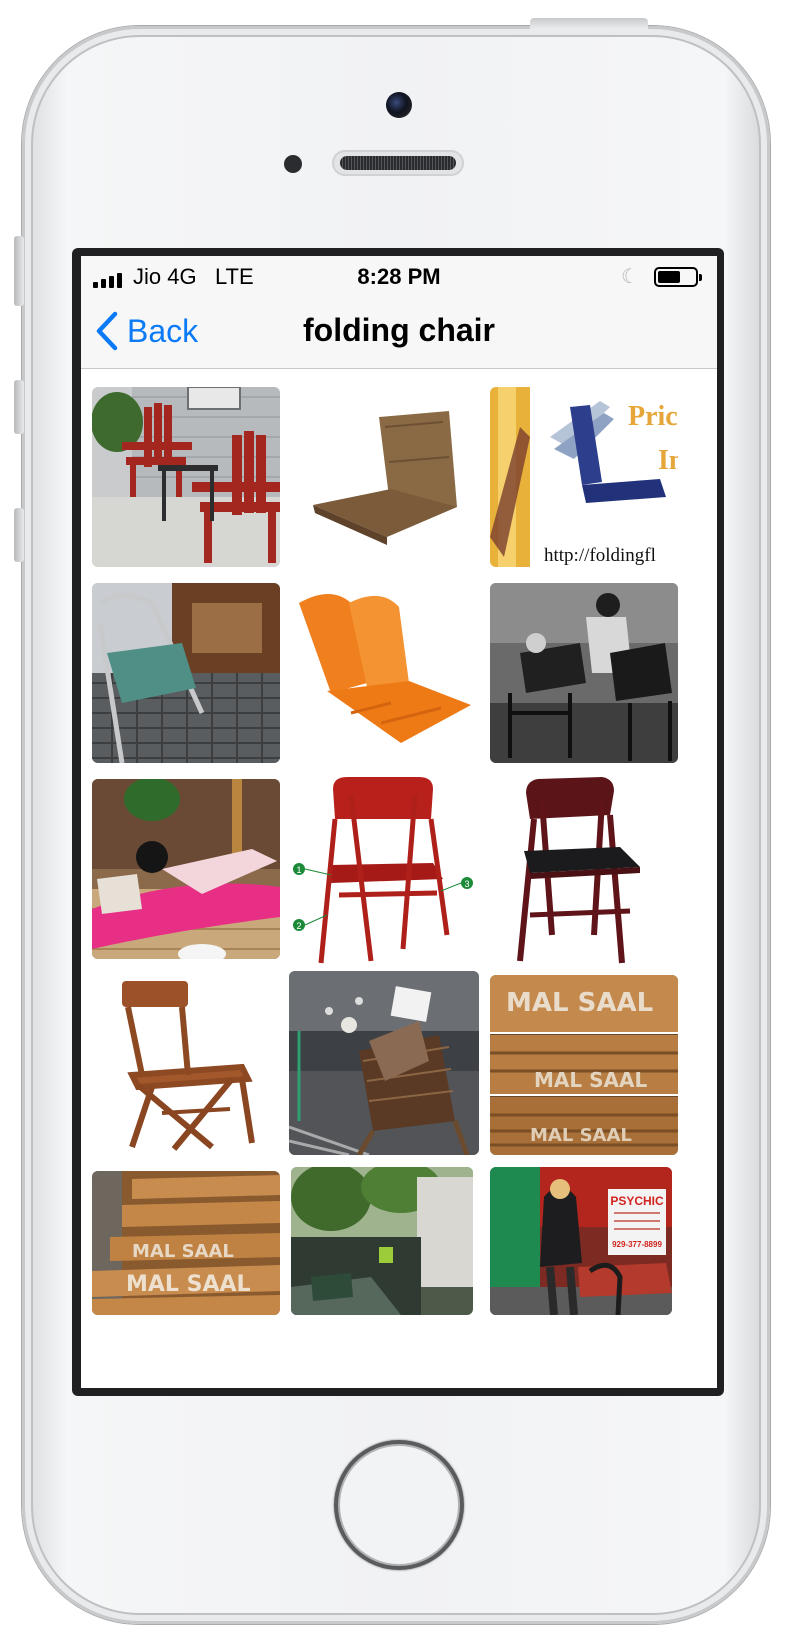  I want to click on battery-icon, so click(678, 277).